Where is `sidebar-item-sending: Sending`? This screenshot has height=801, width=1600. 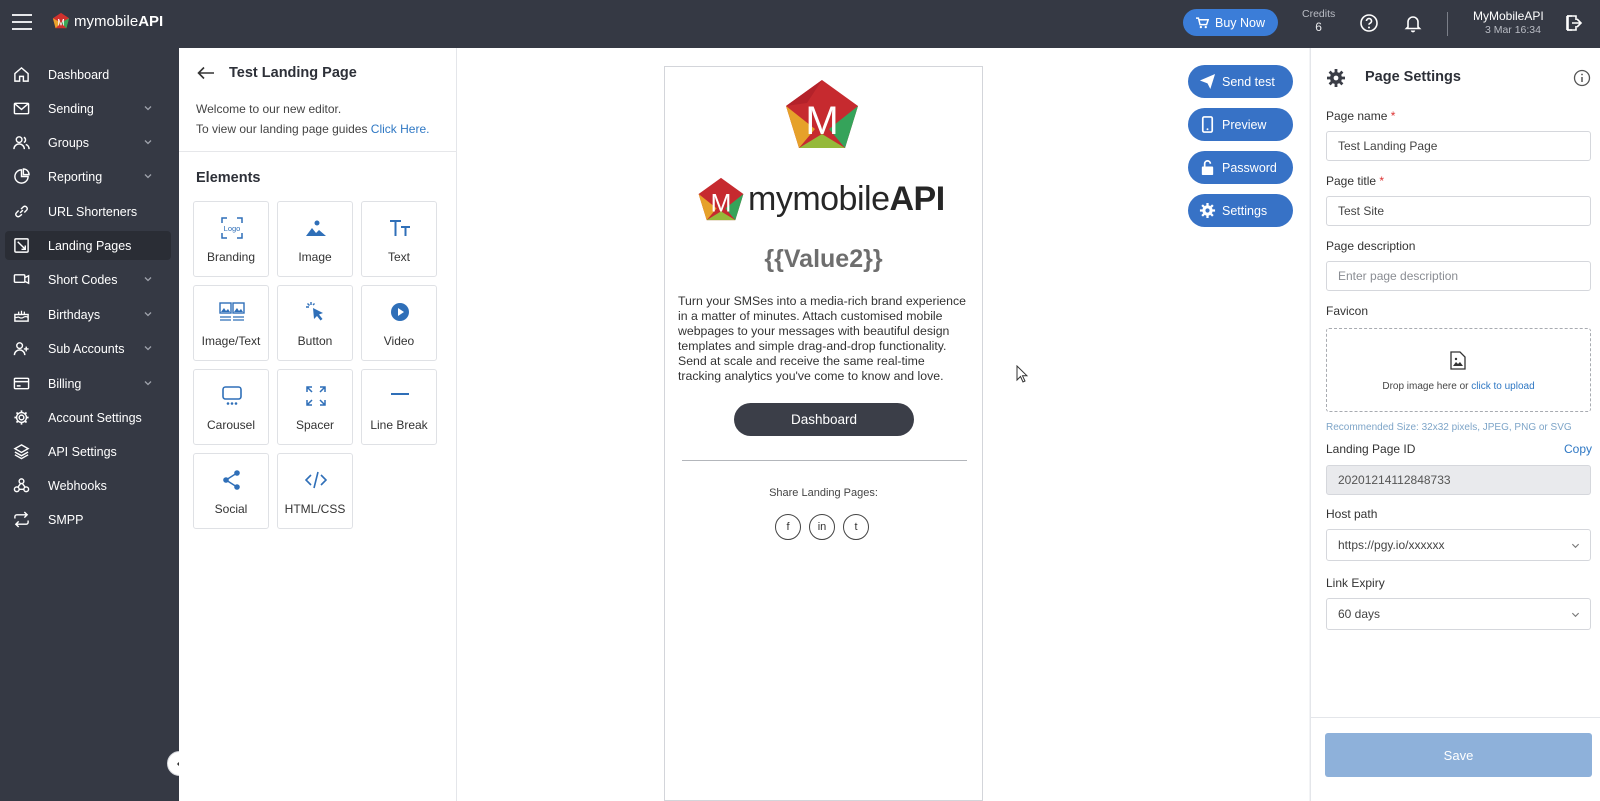 sidebar-item-sending: Sending is located at coordinates (88, 108).